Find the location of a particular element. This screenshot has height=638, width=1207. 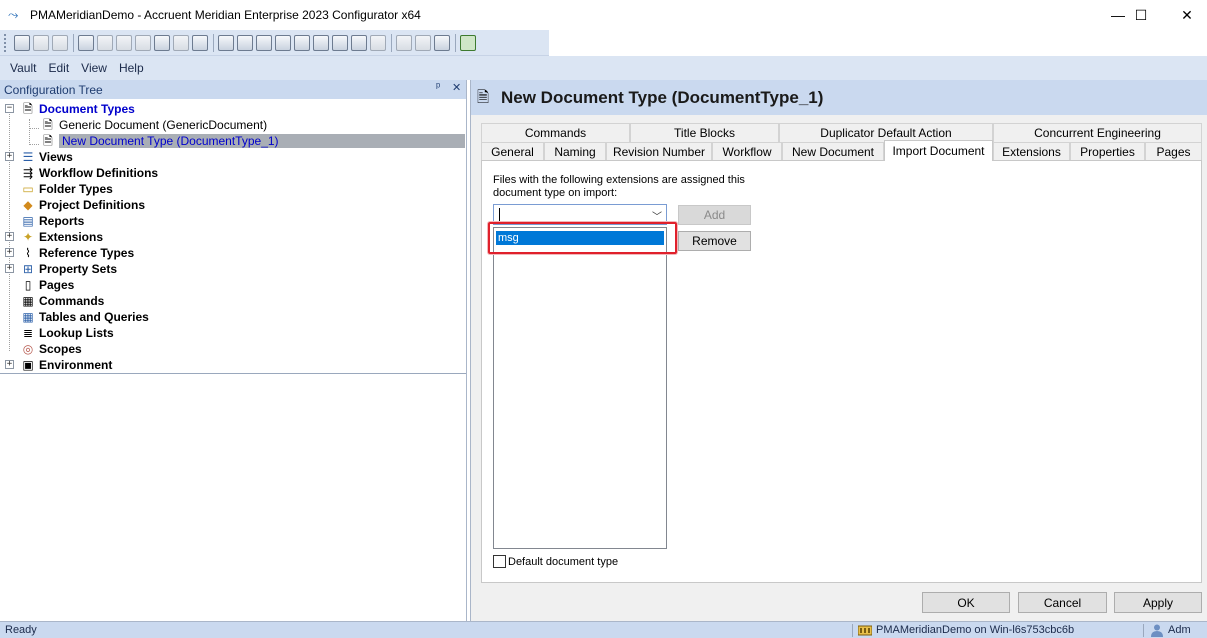

property-set-icon is located at coordinates (245, 42).